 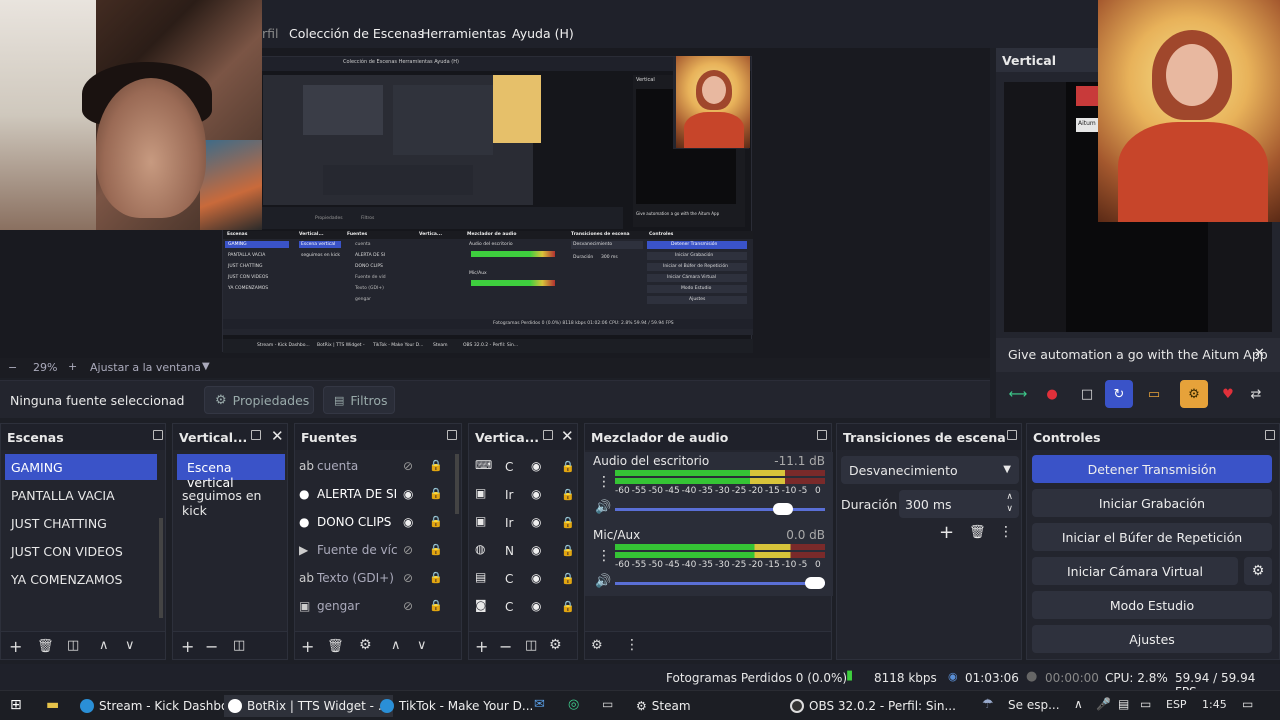 I want to click on replay-buffer-button: Iniciar el Búfer de Repetición, so click(x=1152, y=537).